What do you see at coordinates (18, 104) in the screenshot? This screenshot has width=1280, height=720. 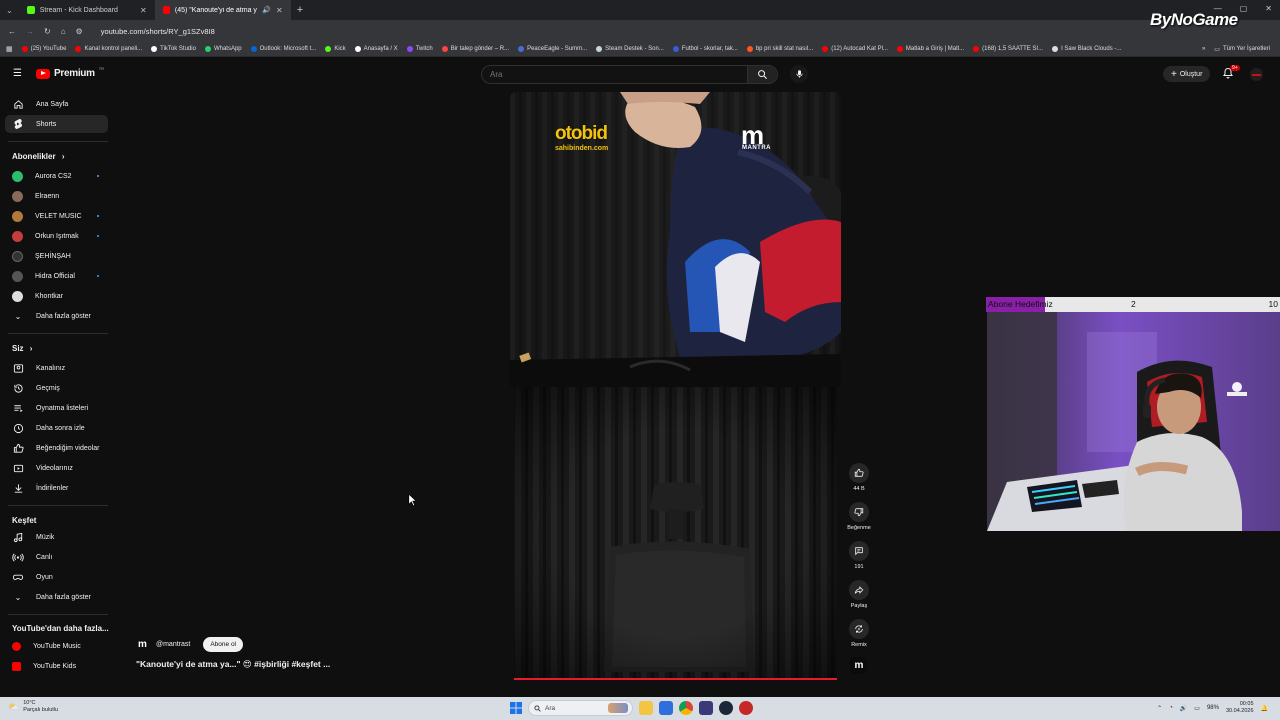 I see `home-icon` at bounding box center [18, 104].